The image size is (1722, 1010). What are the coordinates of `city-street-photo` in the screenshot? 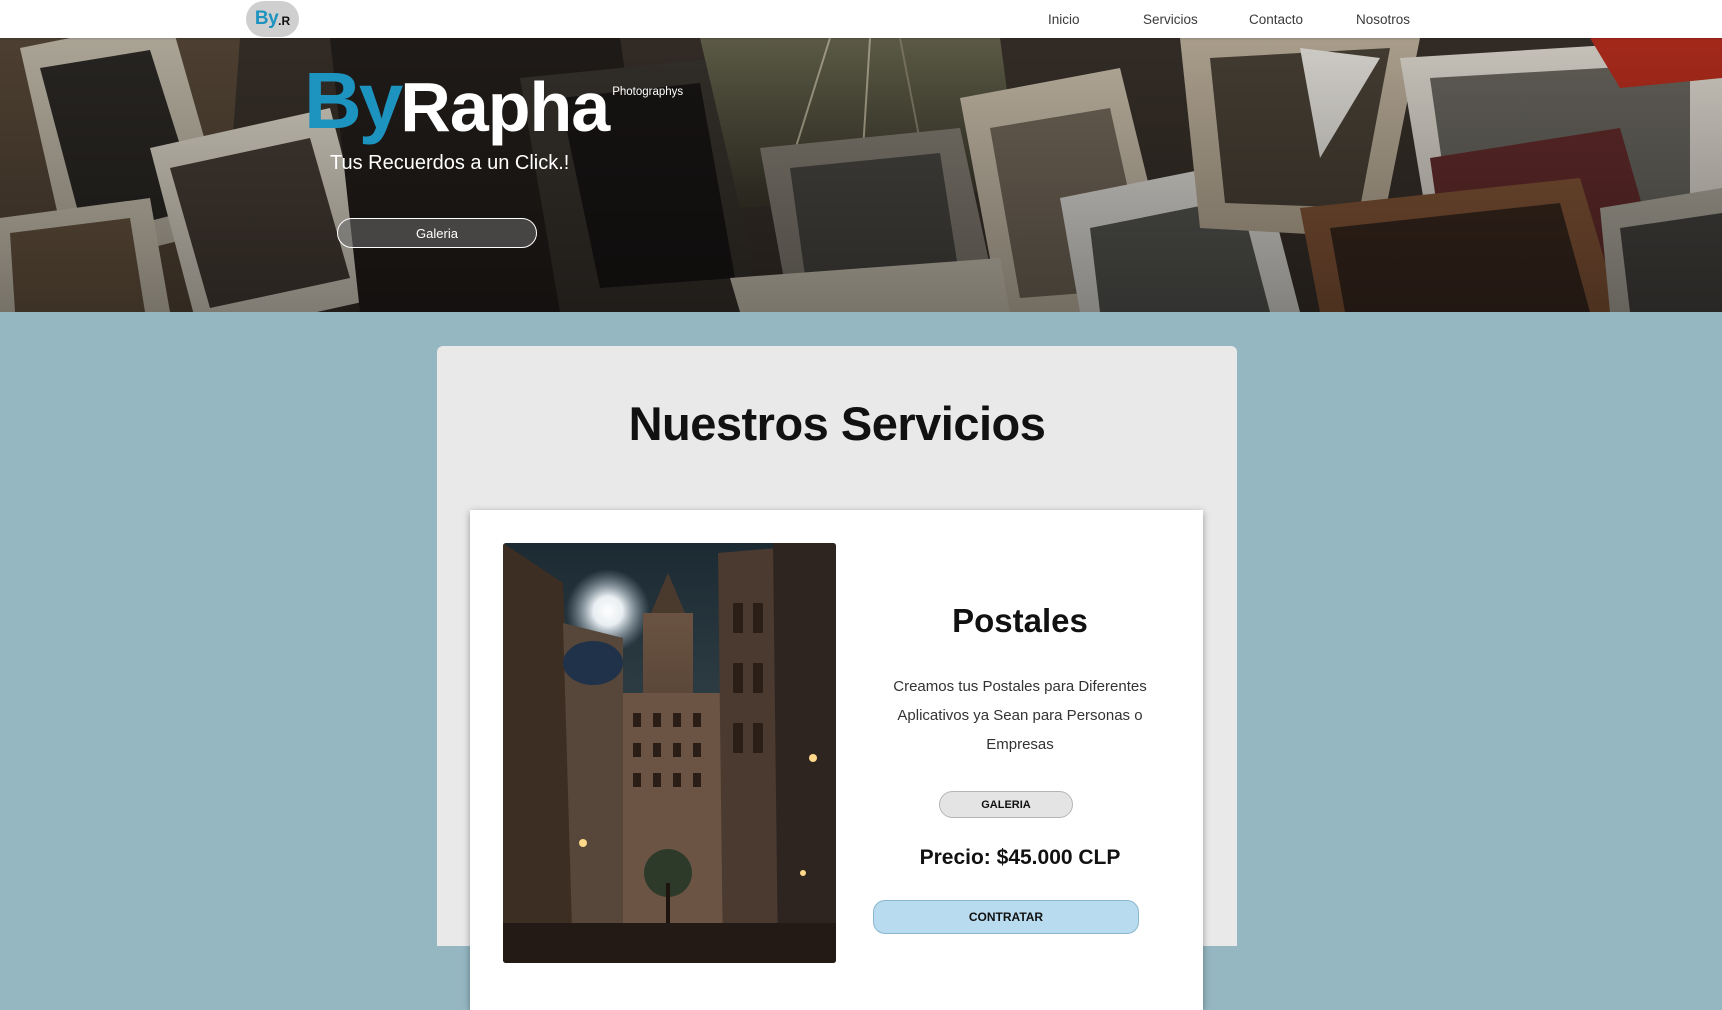 It's located at (669, 753).